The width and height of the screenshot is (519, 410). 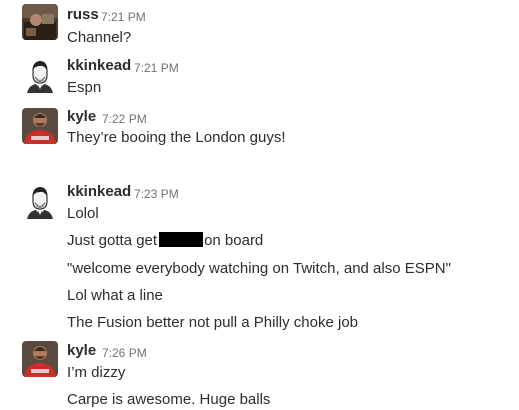 I want to click on message-text-fragment: on board, so click(x=234, y=240).